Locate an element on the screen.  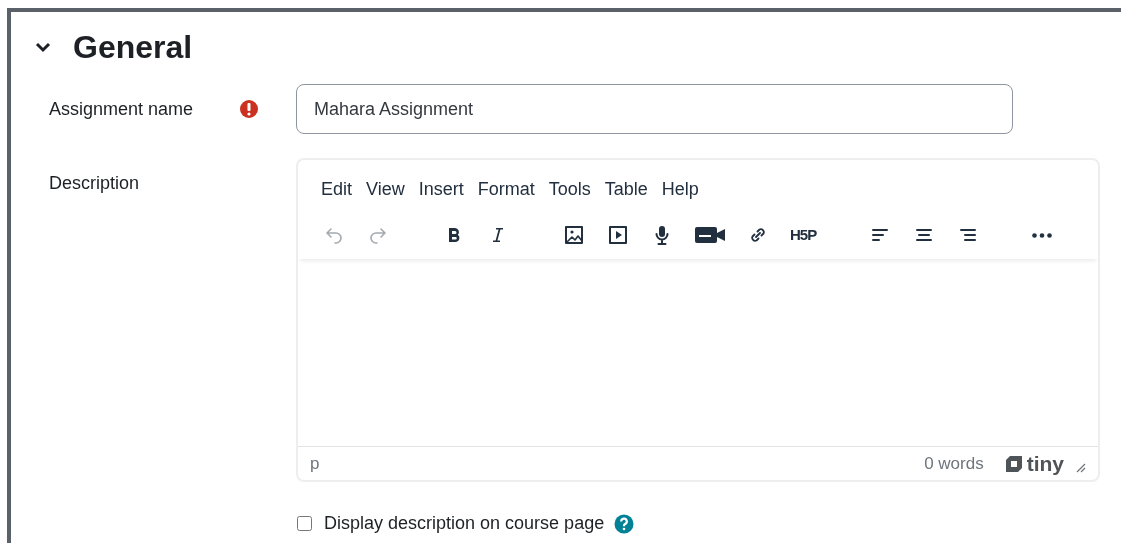
section-title: General is located at coordinates (133, 47).